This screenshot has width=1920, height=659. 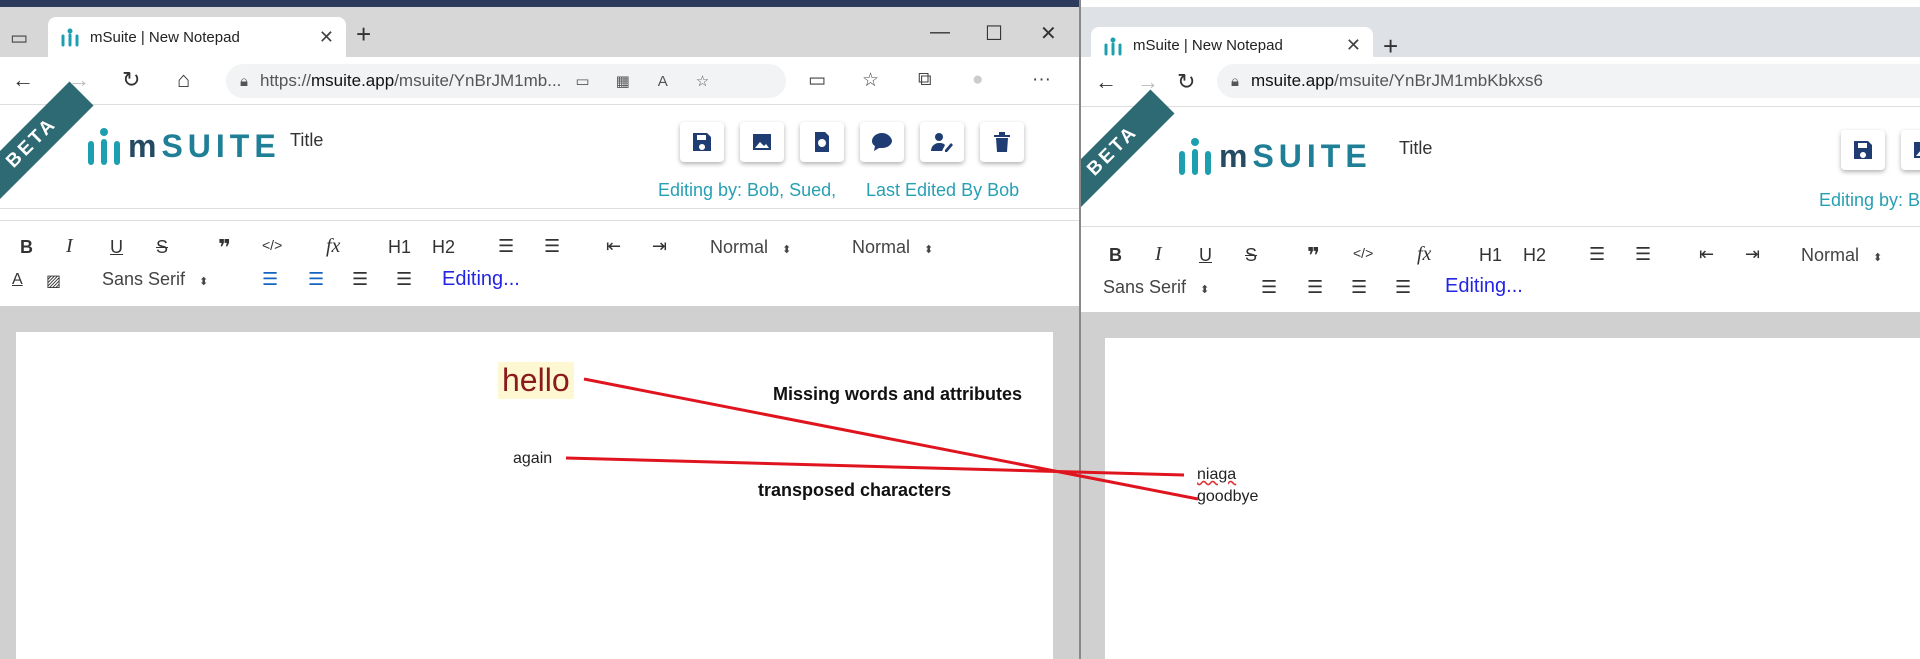 What do you see at coordinates (898, 394) in the screenshot?
I see `annotation-missing-words: Missing words and attributes` at bounding box center [898, 394].